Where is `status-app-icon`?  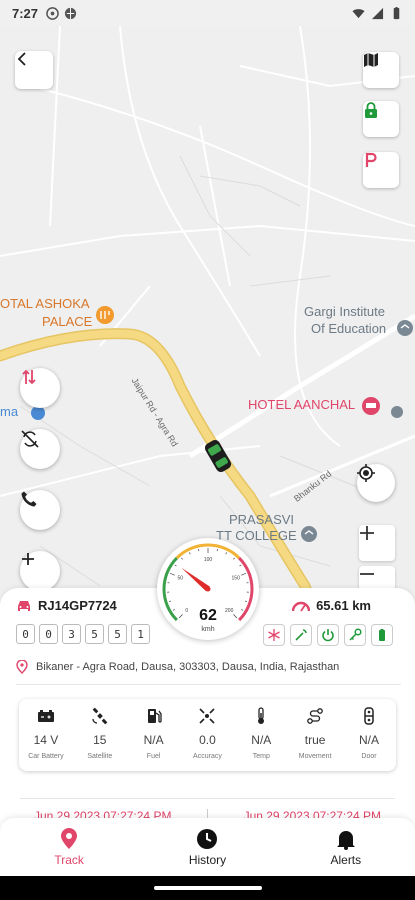 status-app-icon is located at coordinates (52, 13).